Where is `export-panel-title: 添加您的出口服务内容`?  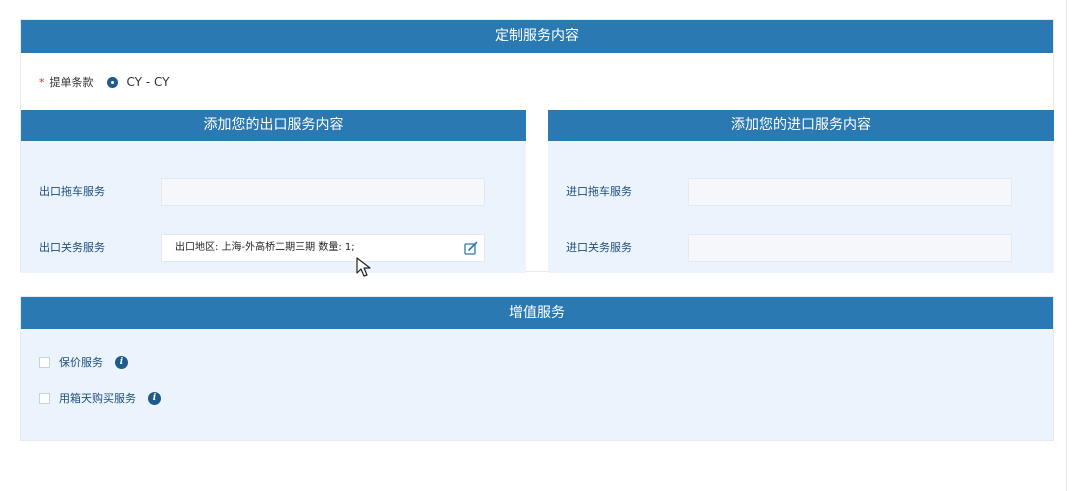 export-panel-title: 添加您的出口服务内容 is located at coordinates (273, 125).